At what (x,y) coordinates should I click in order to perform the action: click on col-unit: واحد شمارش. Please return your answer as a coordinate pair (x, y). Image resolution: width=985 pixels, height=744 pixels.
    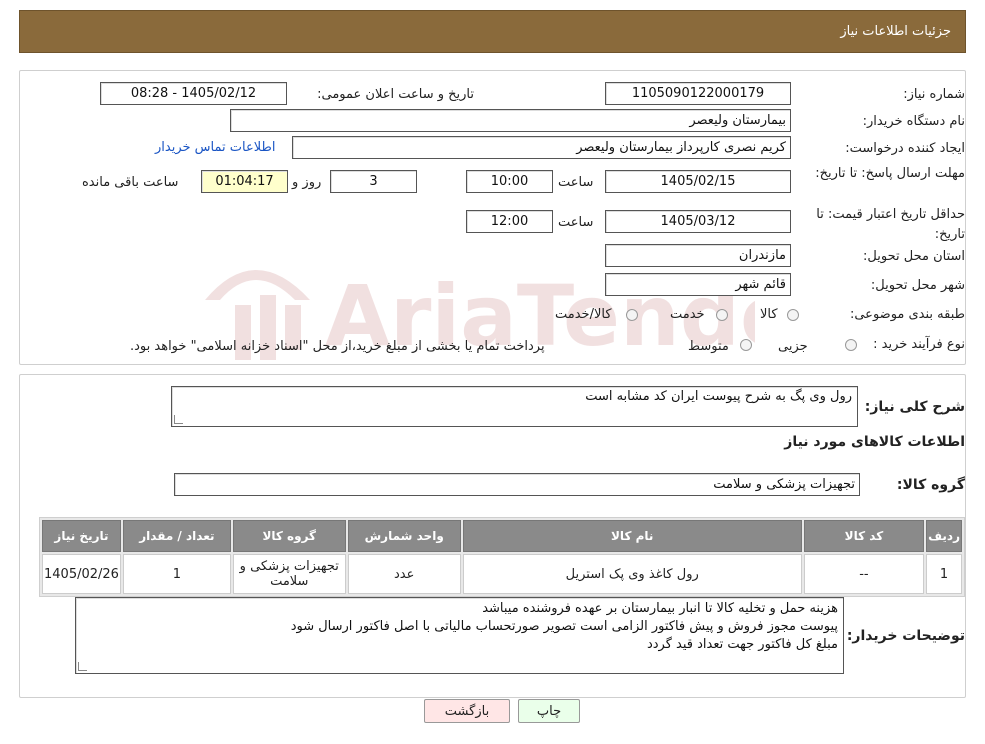
    Looking at the image, I should click on (404, 536).